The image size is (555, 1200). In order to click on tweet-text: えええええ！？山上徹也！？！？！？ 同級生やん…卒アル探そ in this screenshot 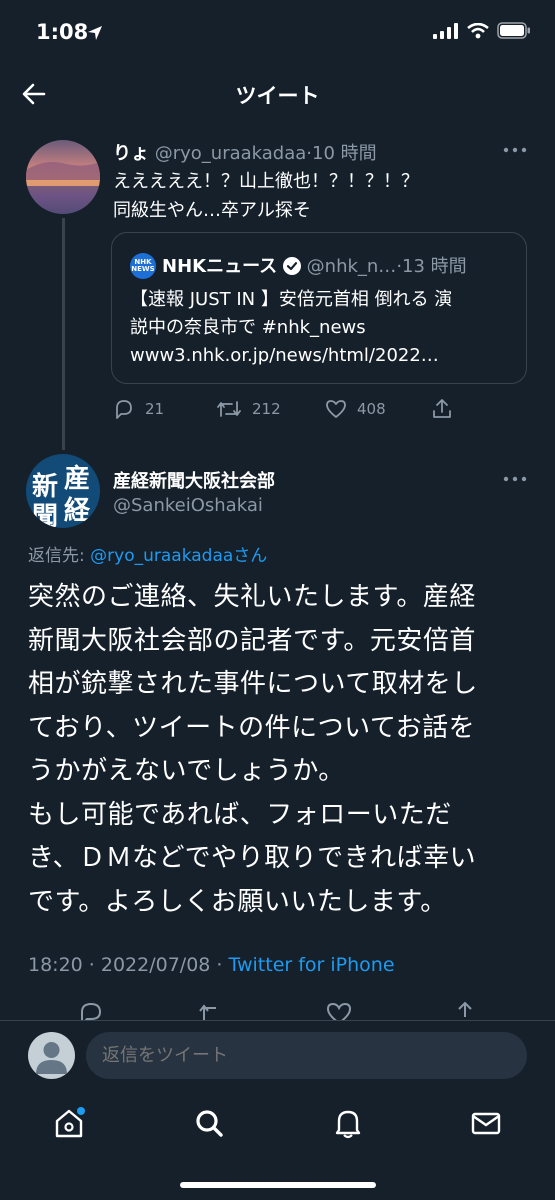, I will do `click(266, 196)`.